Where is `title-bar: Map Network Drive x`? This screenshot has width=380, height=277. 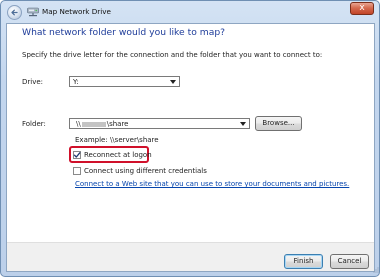 title-bar: Map Network Drive x is located at coordinates (190, 12).